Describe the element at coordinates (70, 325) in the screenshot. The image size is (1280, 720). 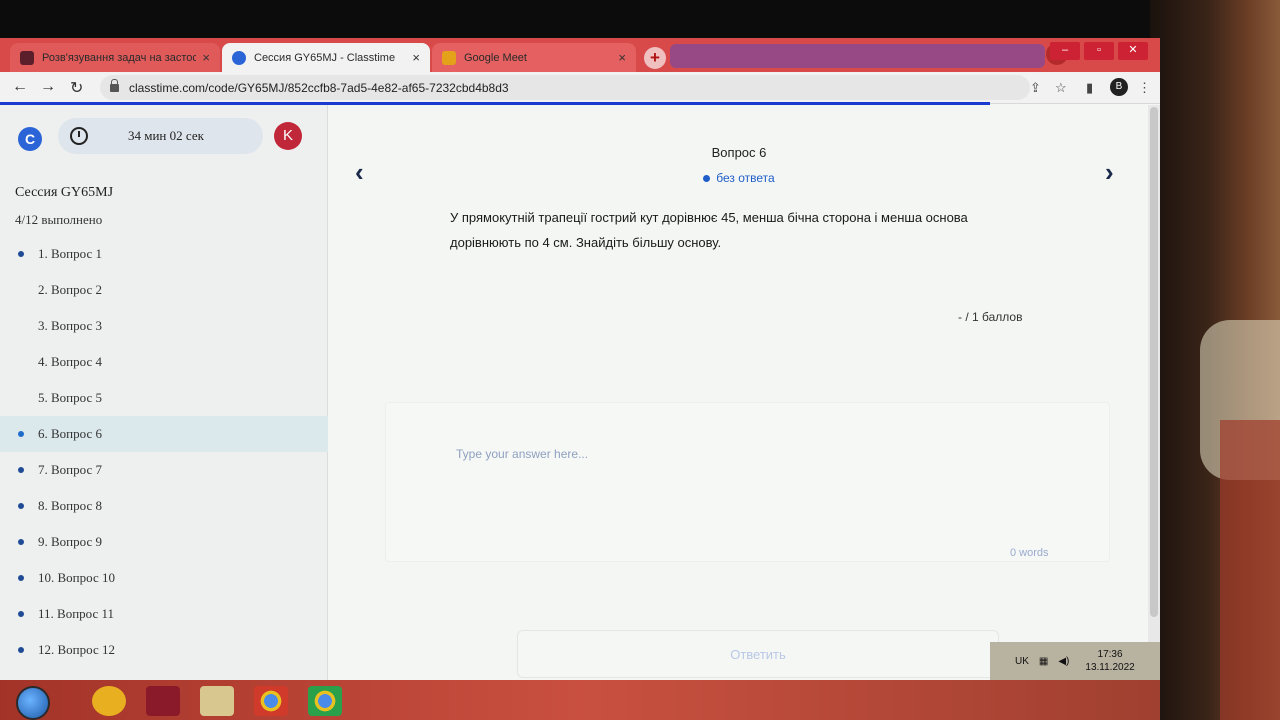
I see `question-label: 3. Вопрос 3` at that location.